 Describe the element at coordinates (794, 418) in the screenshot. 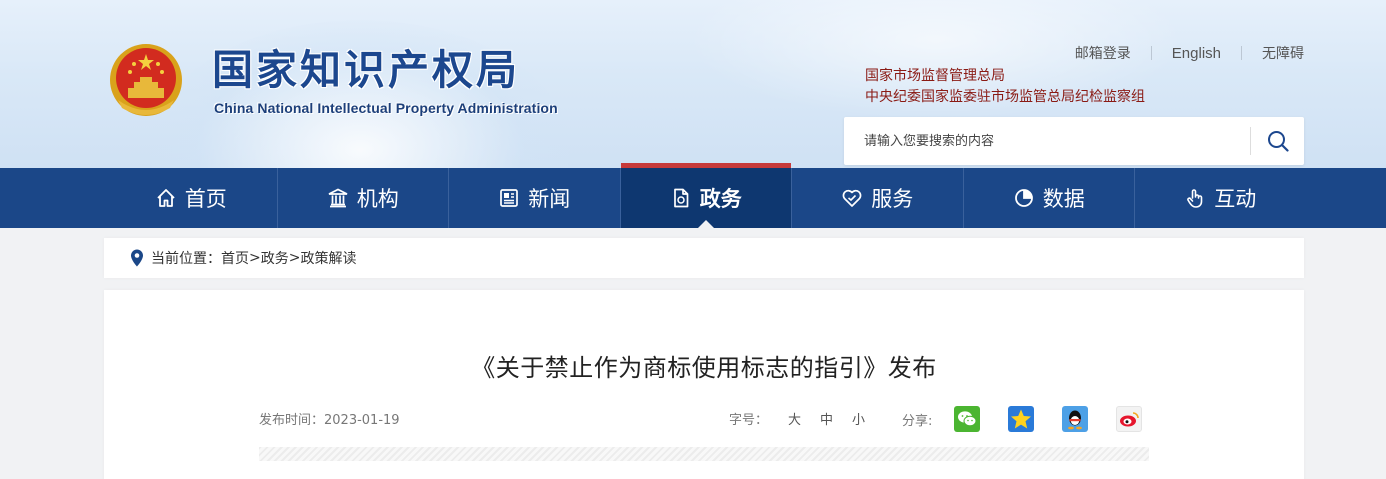

I see `font-size-large-button: 大` at that location.